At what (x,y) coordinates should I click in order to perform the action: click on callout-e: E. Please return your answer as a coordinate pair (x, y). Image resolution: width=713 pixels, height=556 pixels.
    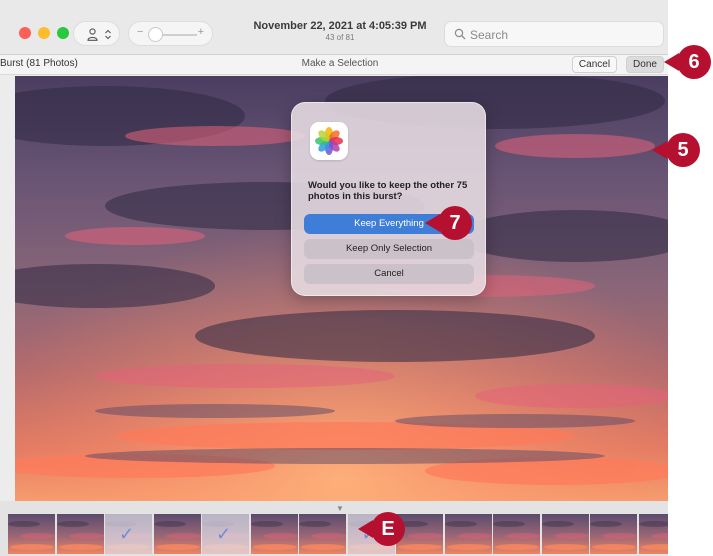
    Looking at the image, I should click on (388, 529).